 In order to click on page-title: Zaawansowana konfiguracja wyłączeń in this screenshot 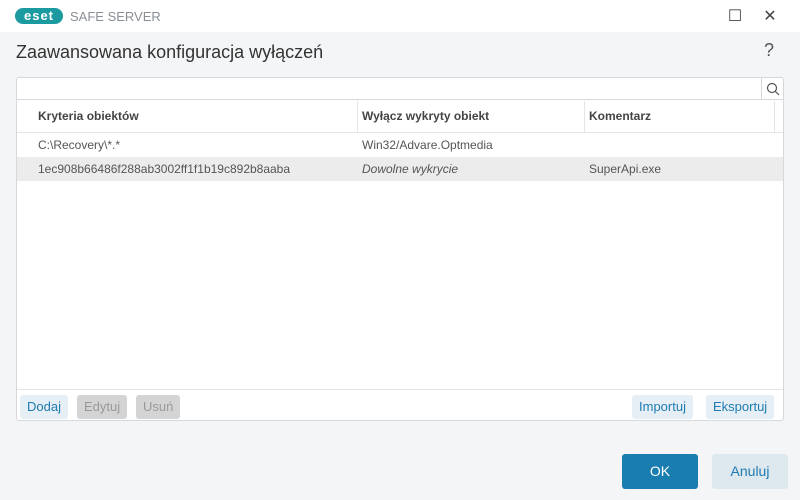, I will do `click(170, 52)`.